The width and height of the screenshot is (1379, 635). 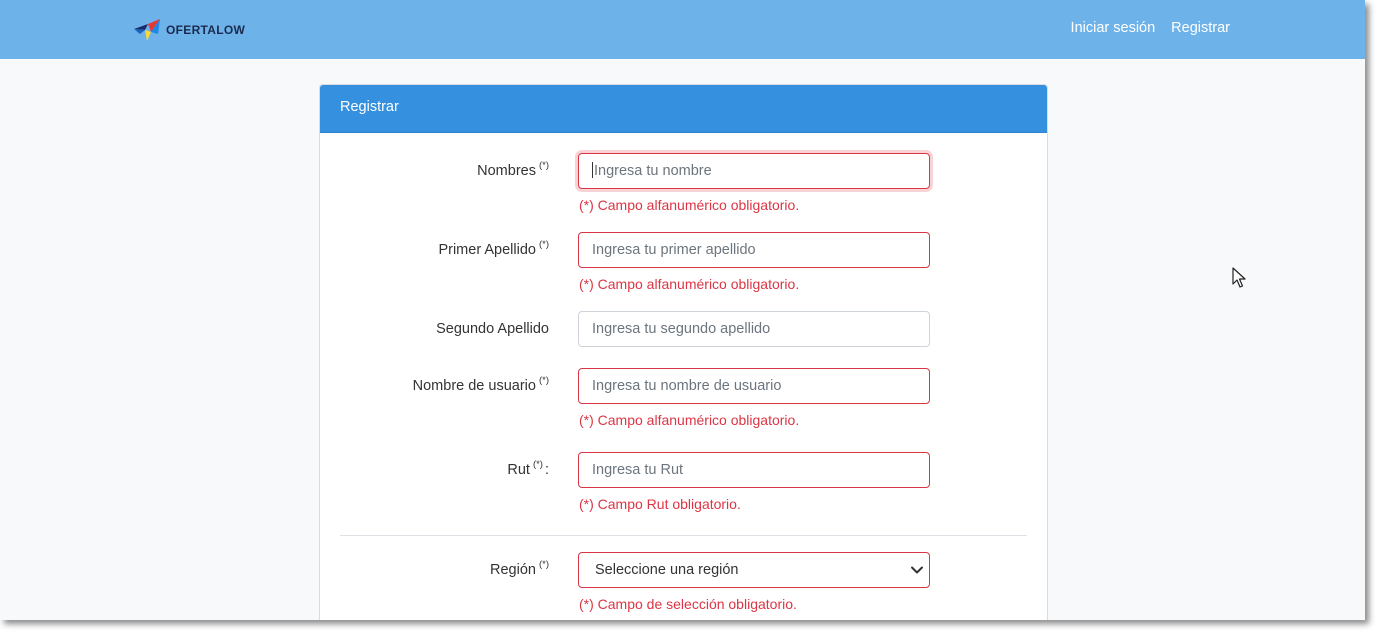 What do you see at coordinates (592, 170) in the screenshot?
I see `text-caret` at bounding box center [592, 170].